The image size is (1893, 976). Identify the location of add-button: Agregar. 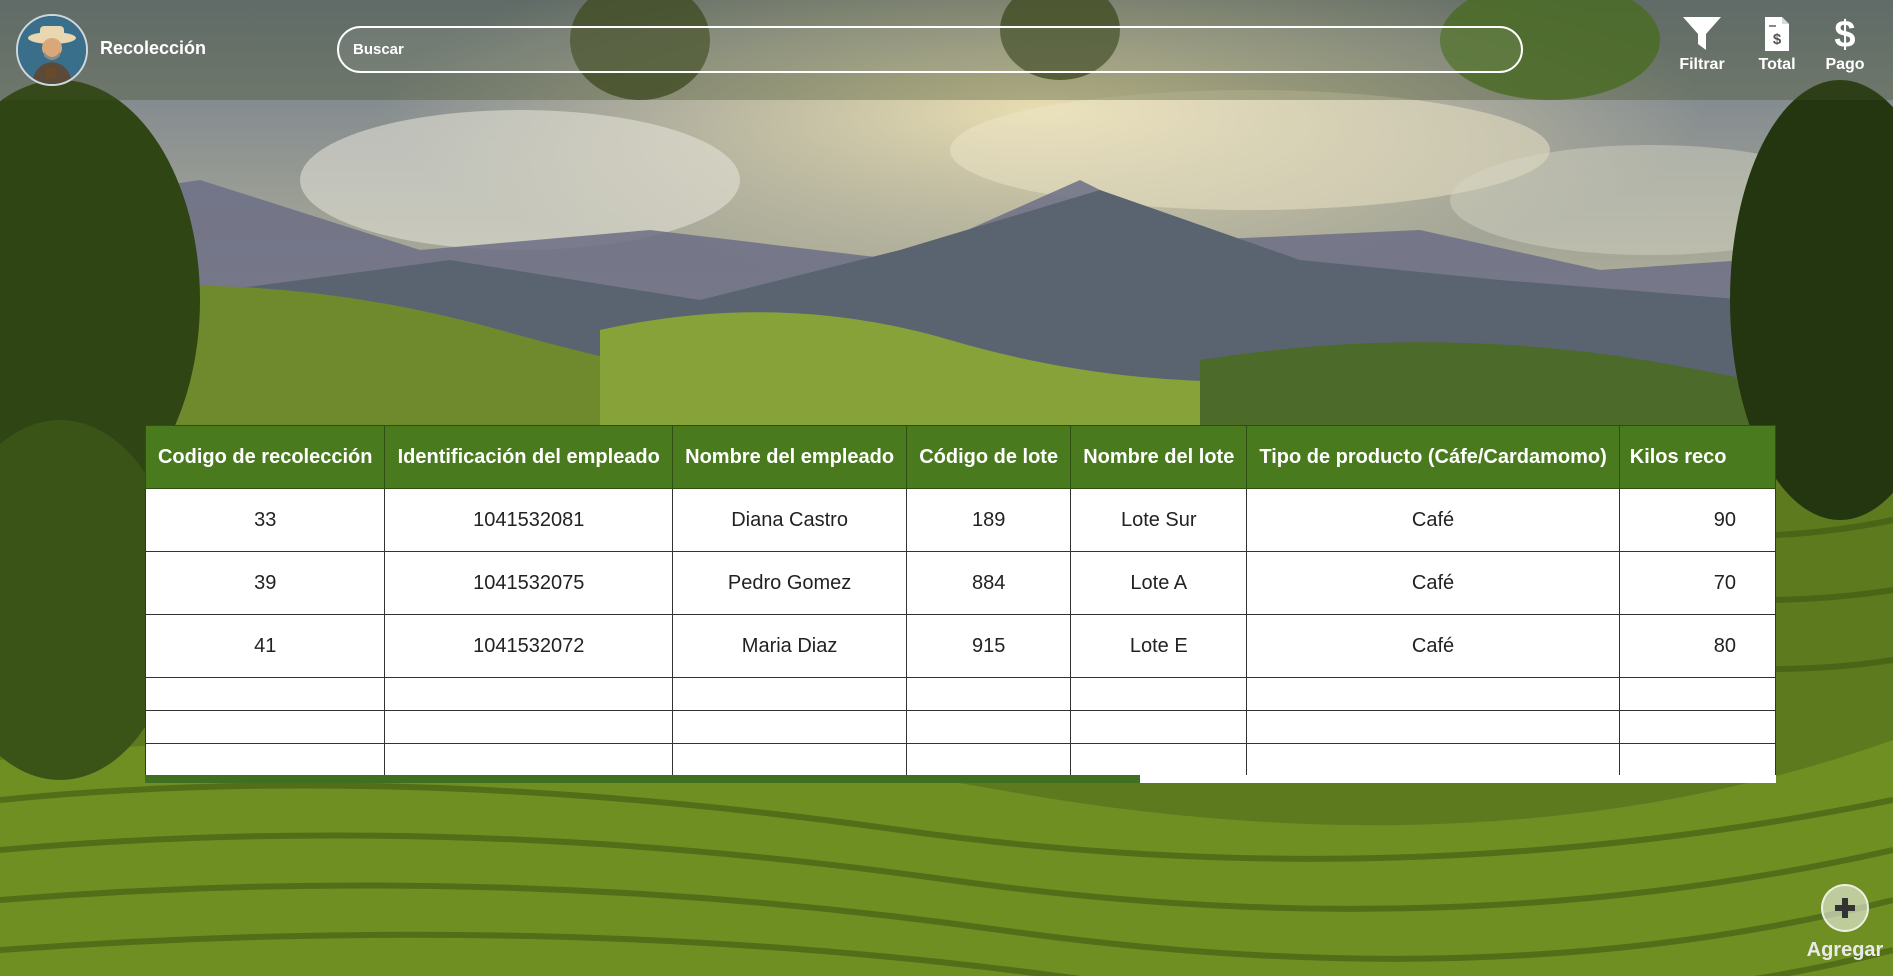
(1845, 929).